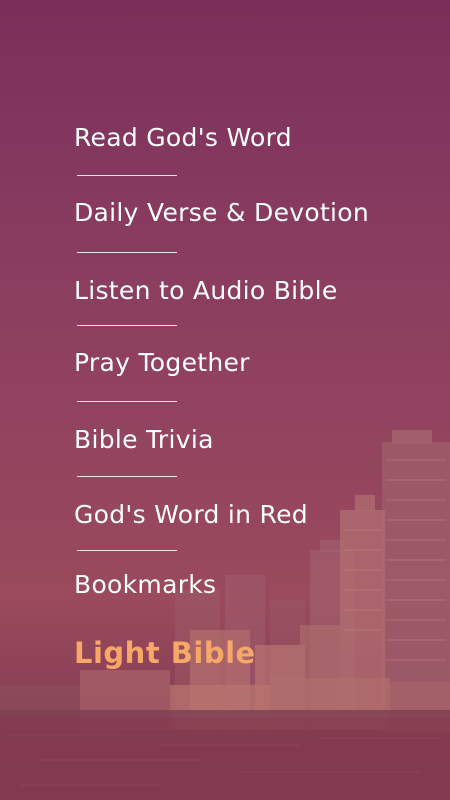  What do you see at coordinates (254, 440) in the screenshot?
I see `menu-item-bible-trivia: Bible Trivia` at bounding box center [254, 440].